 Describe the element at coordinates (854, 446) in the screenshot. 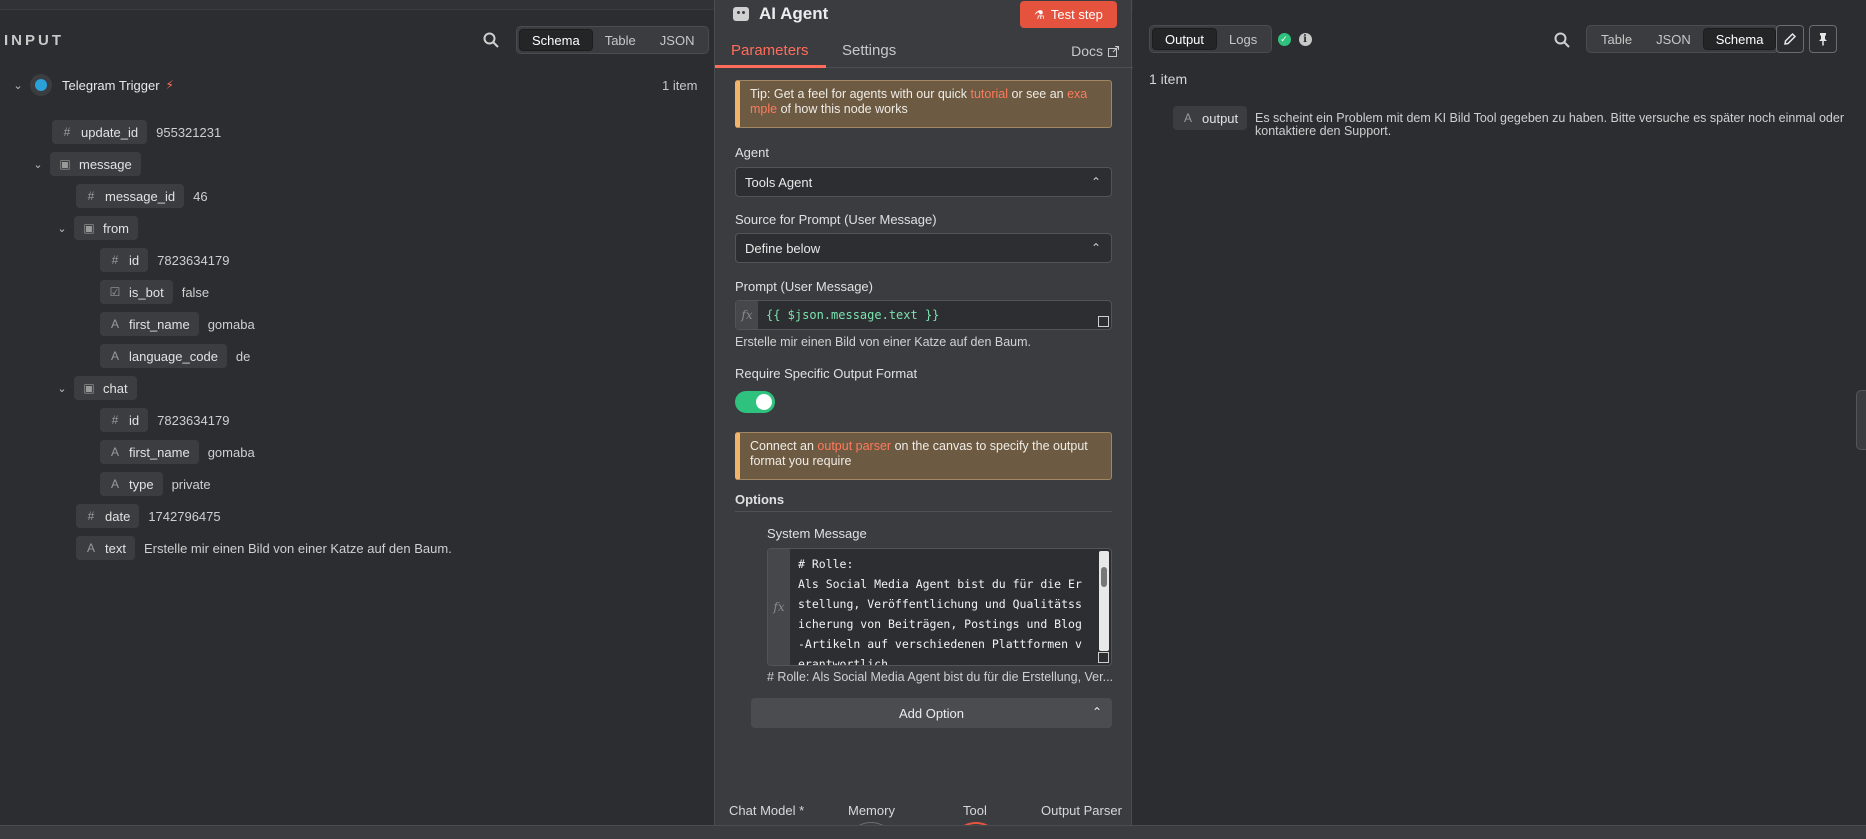

I see `output-parser-link: output parser` at that location.